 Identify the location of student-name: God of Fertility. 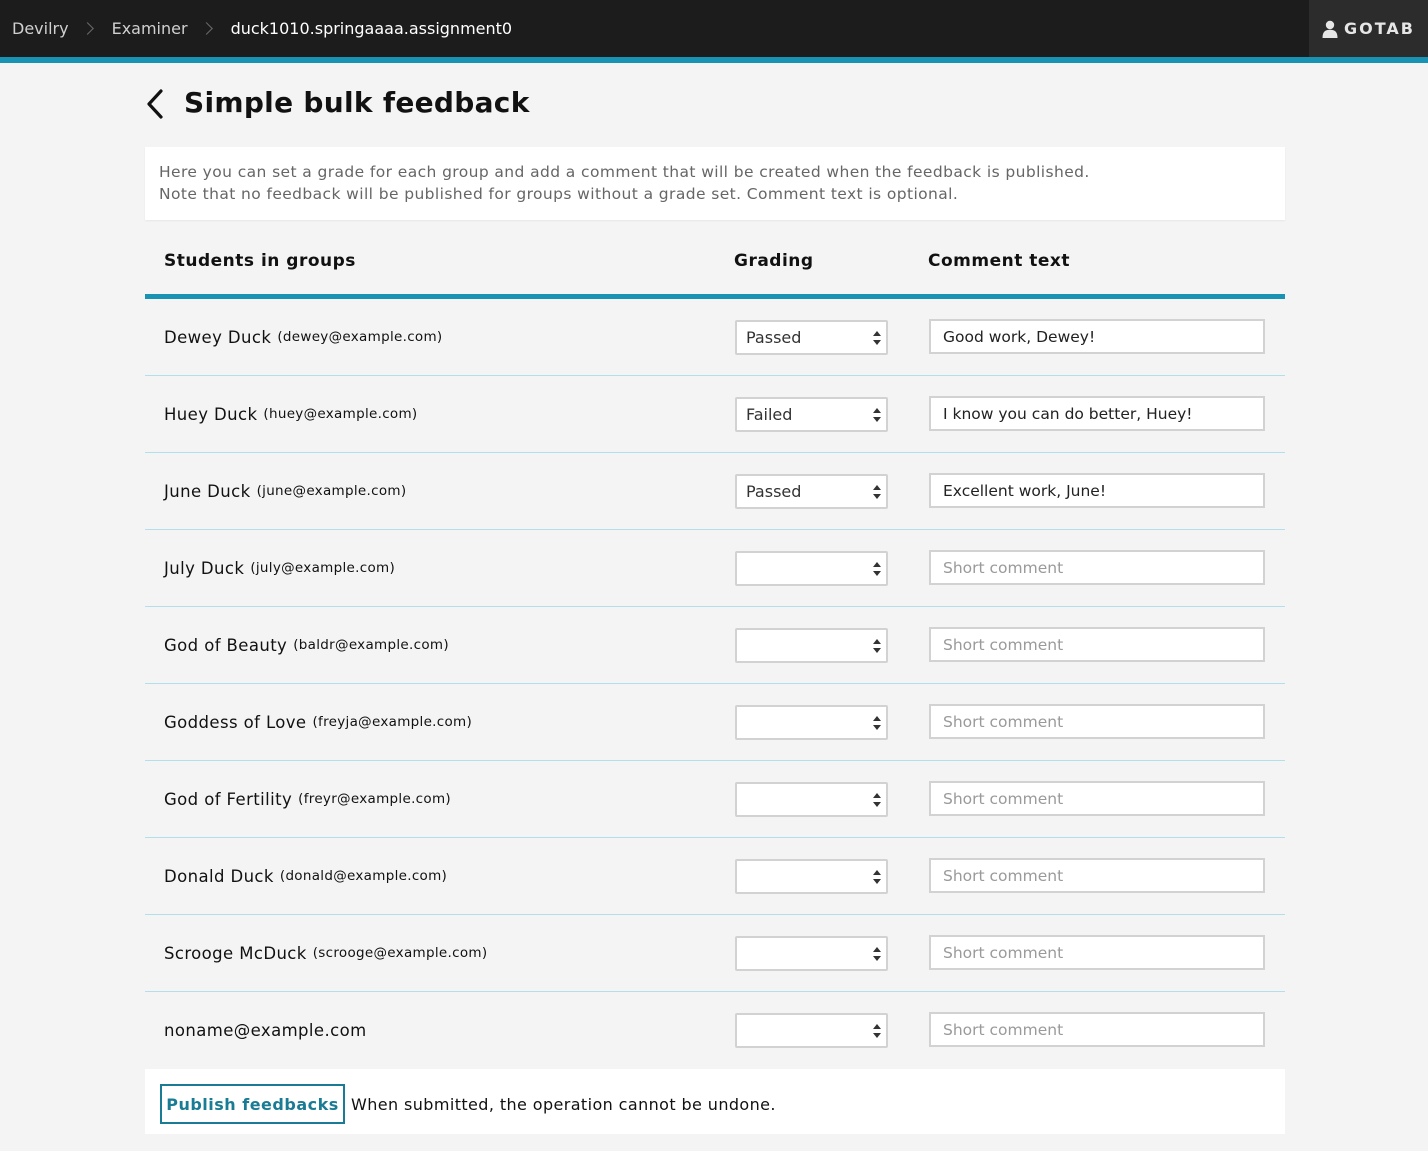
(228, 799).